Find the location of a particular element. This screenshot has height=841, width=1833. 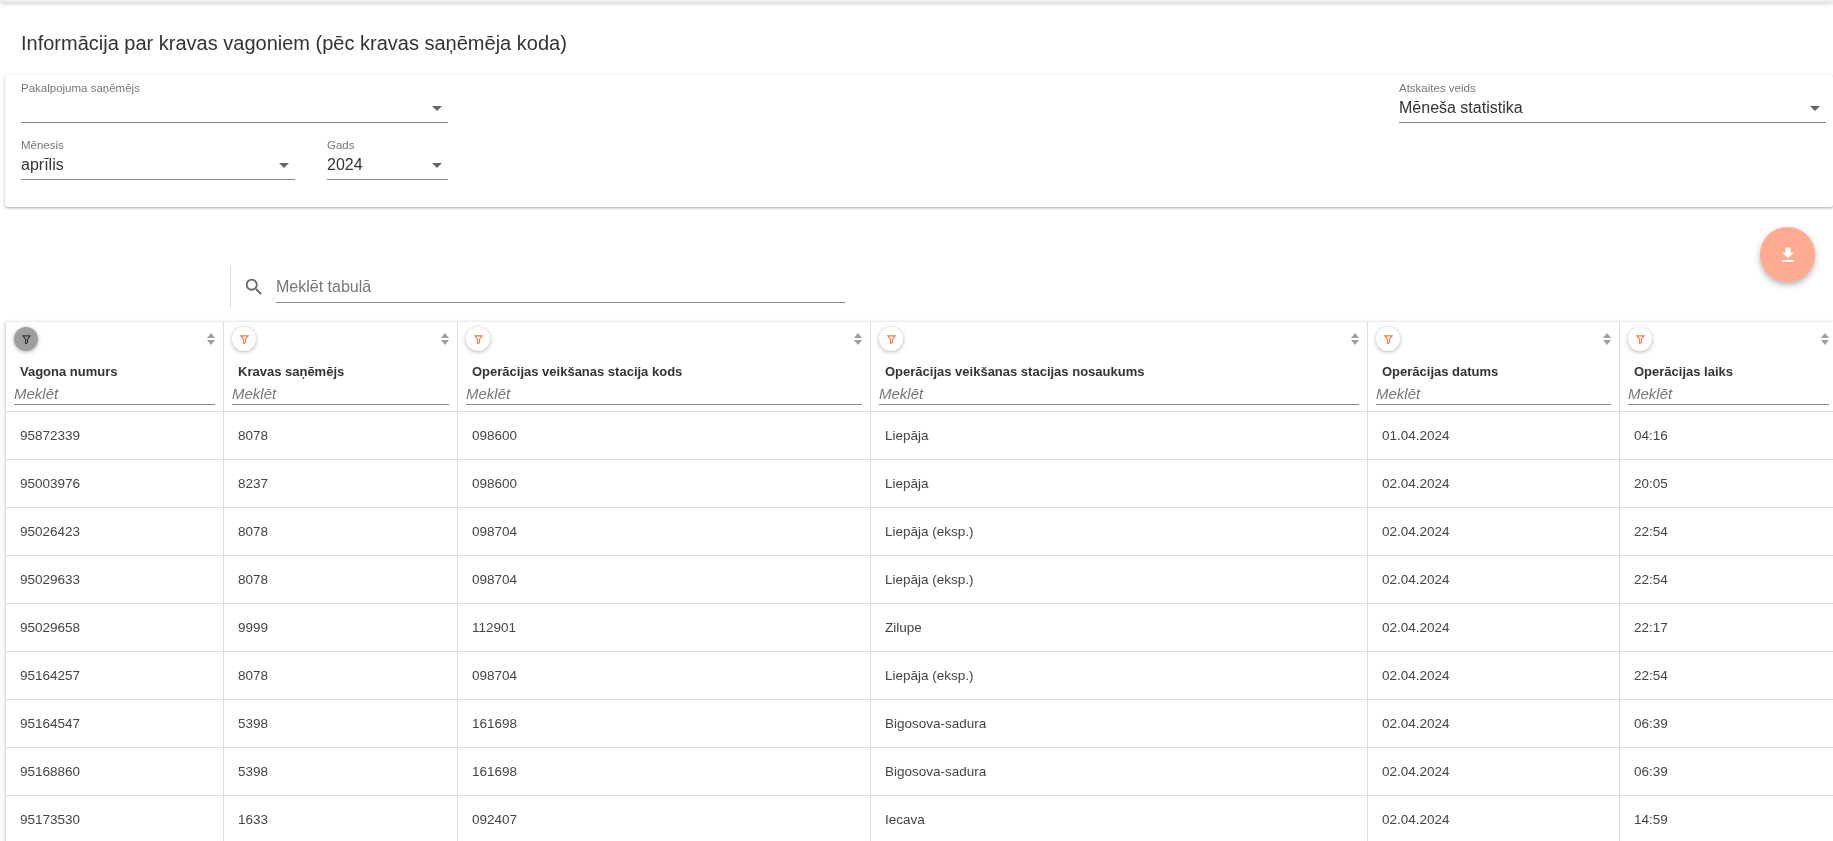

search-icon is located at coordinates (254, 287).